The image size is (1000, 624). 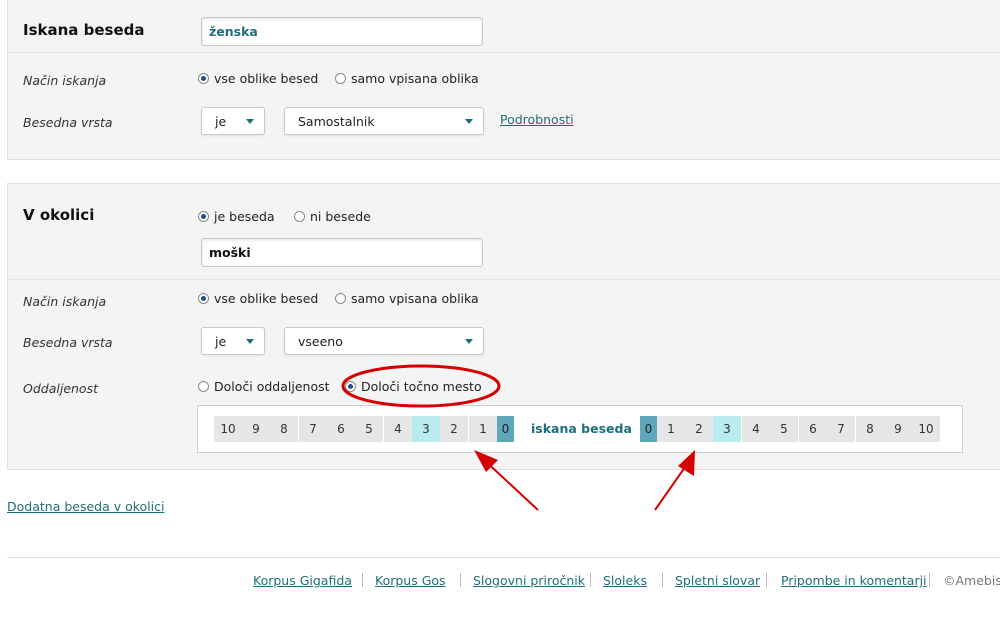 I want to click on position-cell-left: 8, so click(x=284, y=429).